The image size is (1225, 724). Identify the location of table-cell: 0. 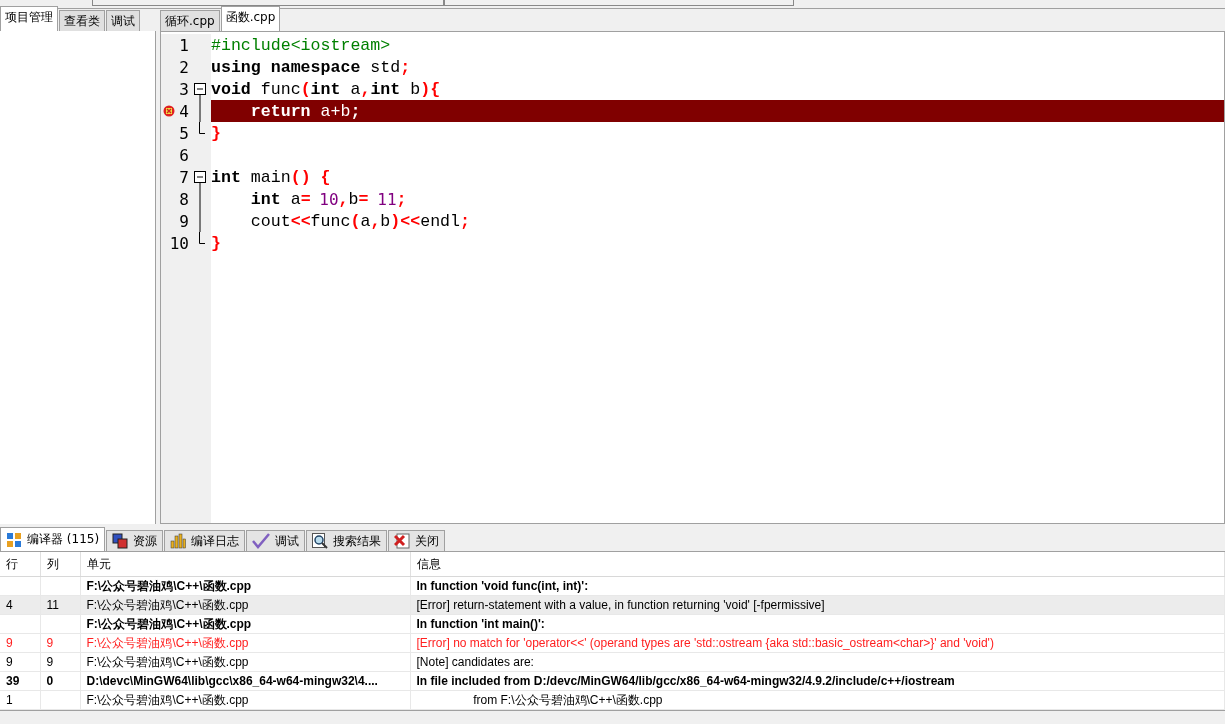
(60, 681).